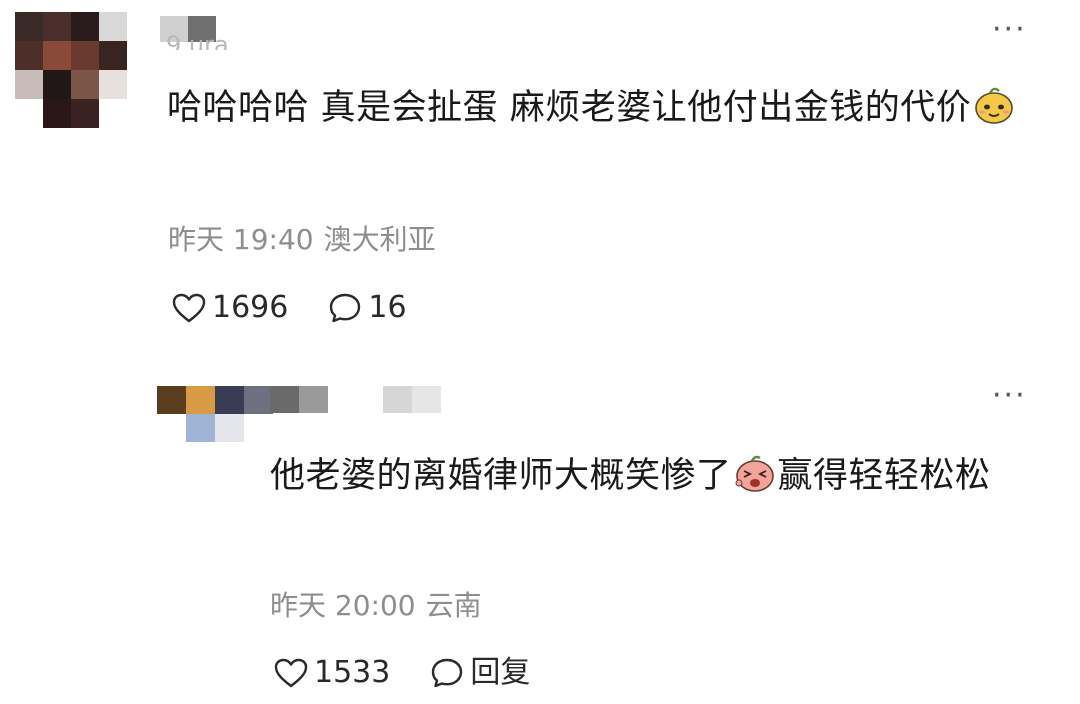 The image size is (1080, 704). What do you see at coordinates (352, 672) in the screenshot?
I see `like-count: 1533` at bounding box center [352, 672].